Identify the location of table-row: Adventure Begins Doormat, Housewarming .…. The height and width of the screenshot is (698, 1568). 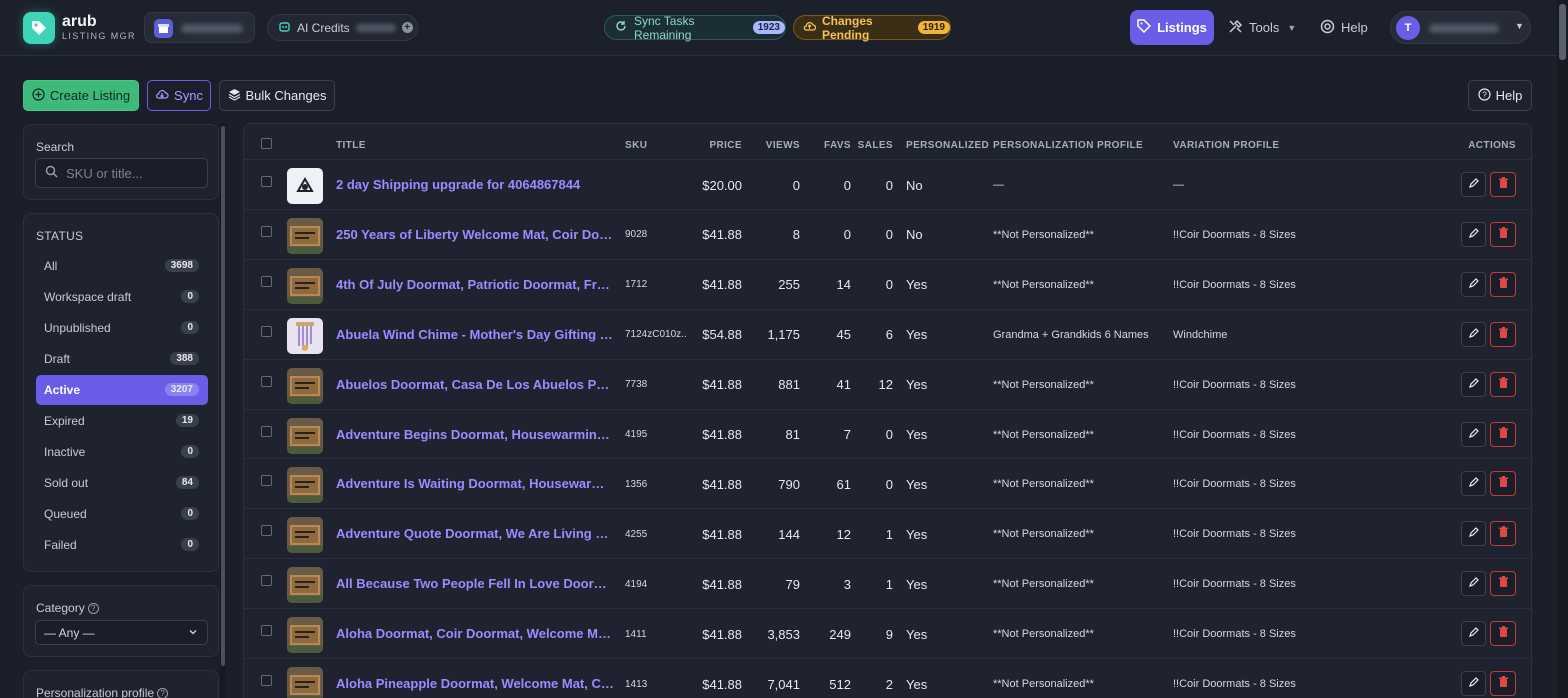
(887, 434).